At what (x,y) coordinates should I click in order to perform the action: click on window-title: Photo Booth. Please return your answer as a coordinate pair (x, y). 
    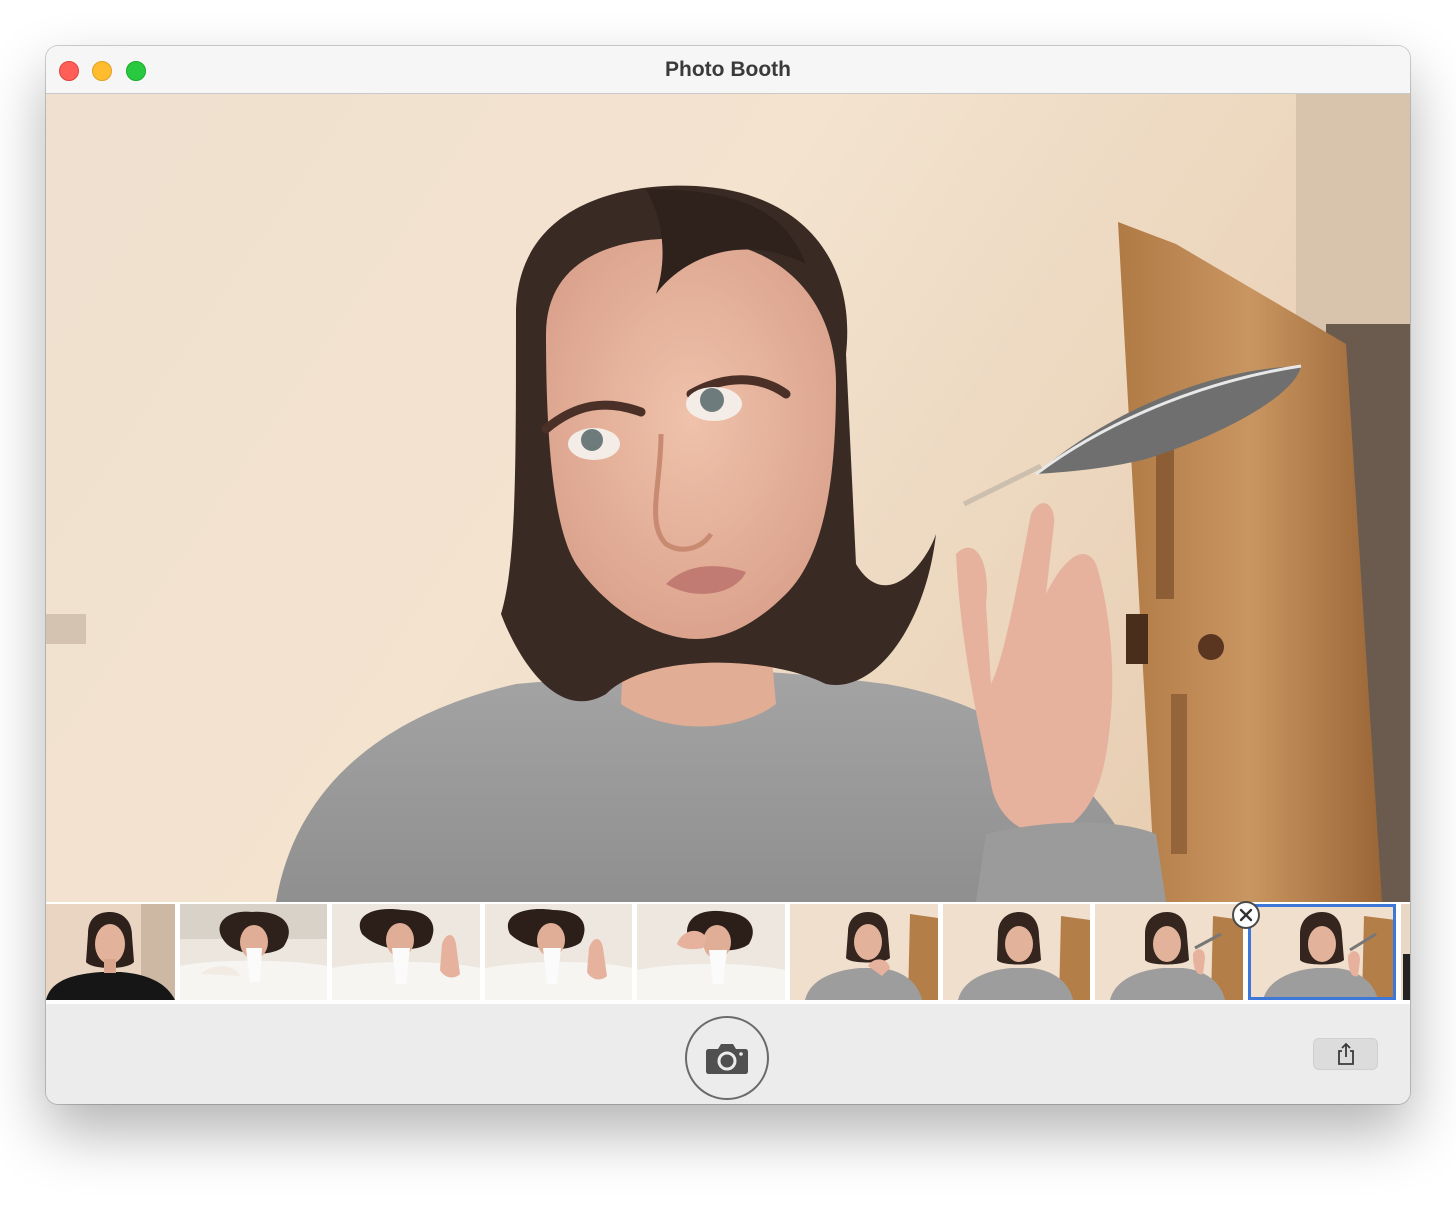
    Looking at the image, I should click on (728, 69).